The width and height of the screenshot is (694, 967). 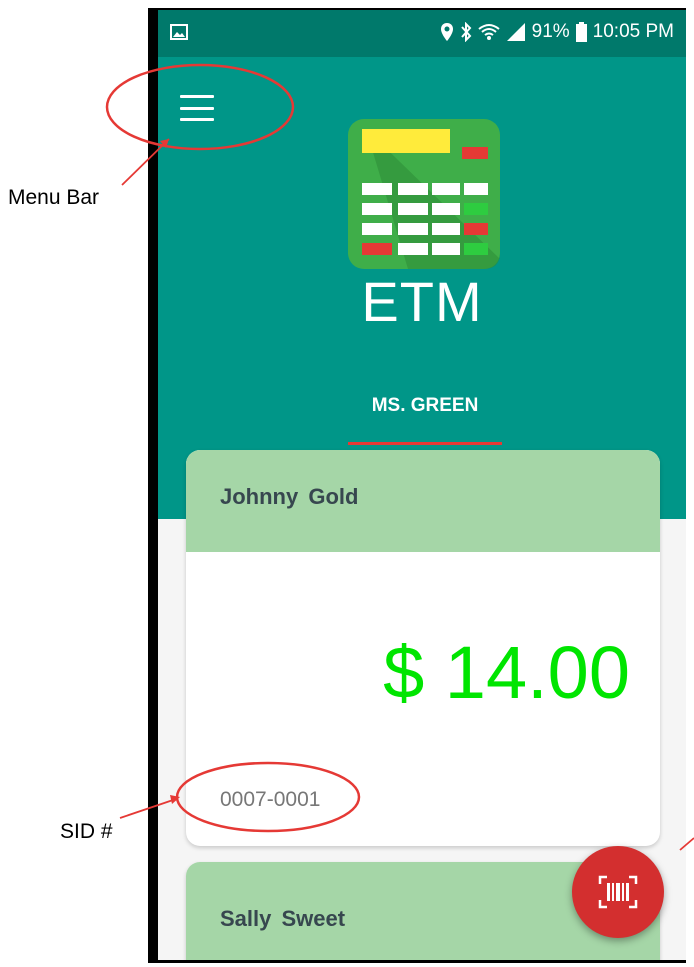 I want to click on tab-ms-green: MS. GREEN, so click(x=425, y=420).